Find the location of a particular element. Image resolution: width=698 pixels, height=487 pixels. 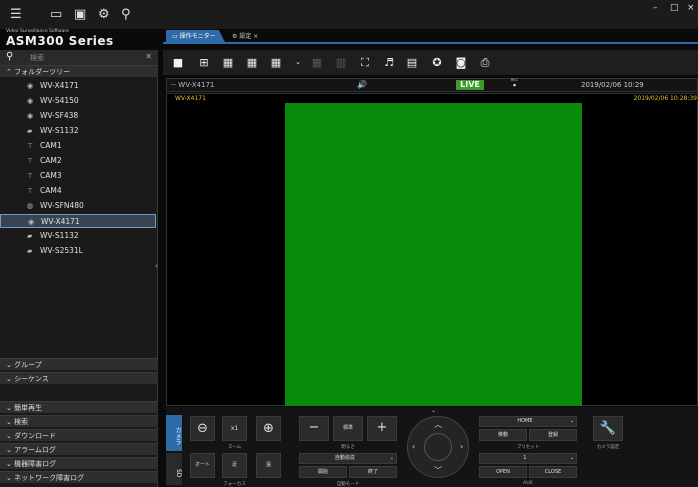

ptz-direction-pad: ︿ ﹀ ‹ › is located at coordinates (438, 447).